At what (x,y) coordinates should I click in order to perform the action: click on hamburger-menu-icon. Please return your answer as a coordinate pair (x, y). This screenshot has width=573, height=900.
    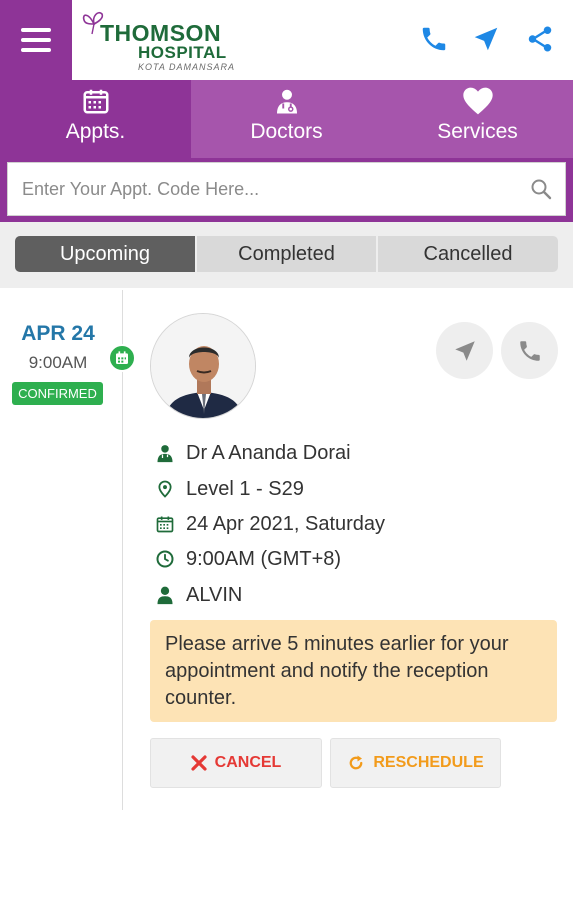
    Looking at the image, I should click on (36, 40).